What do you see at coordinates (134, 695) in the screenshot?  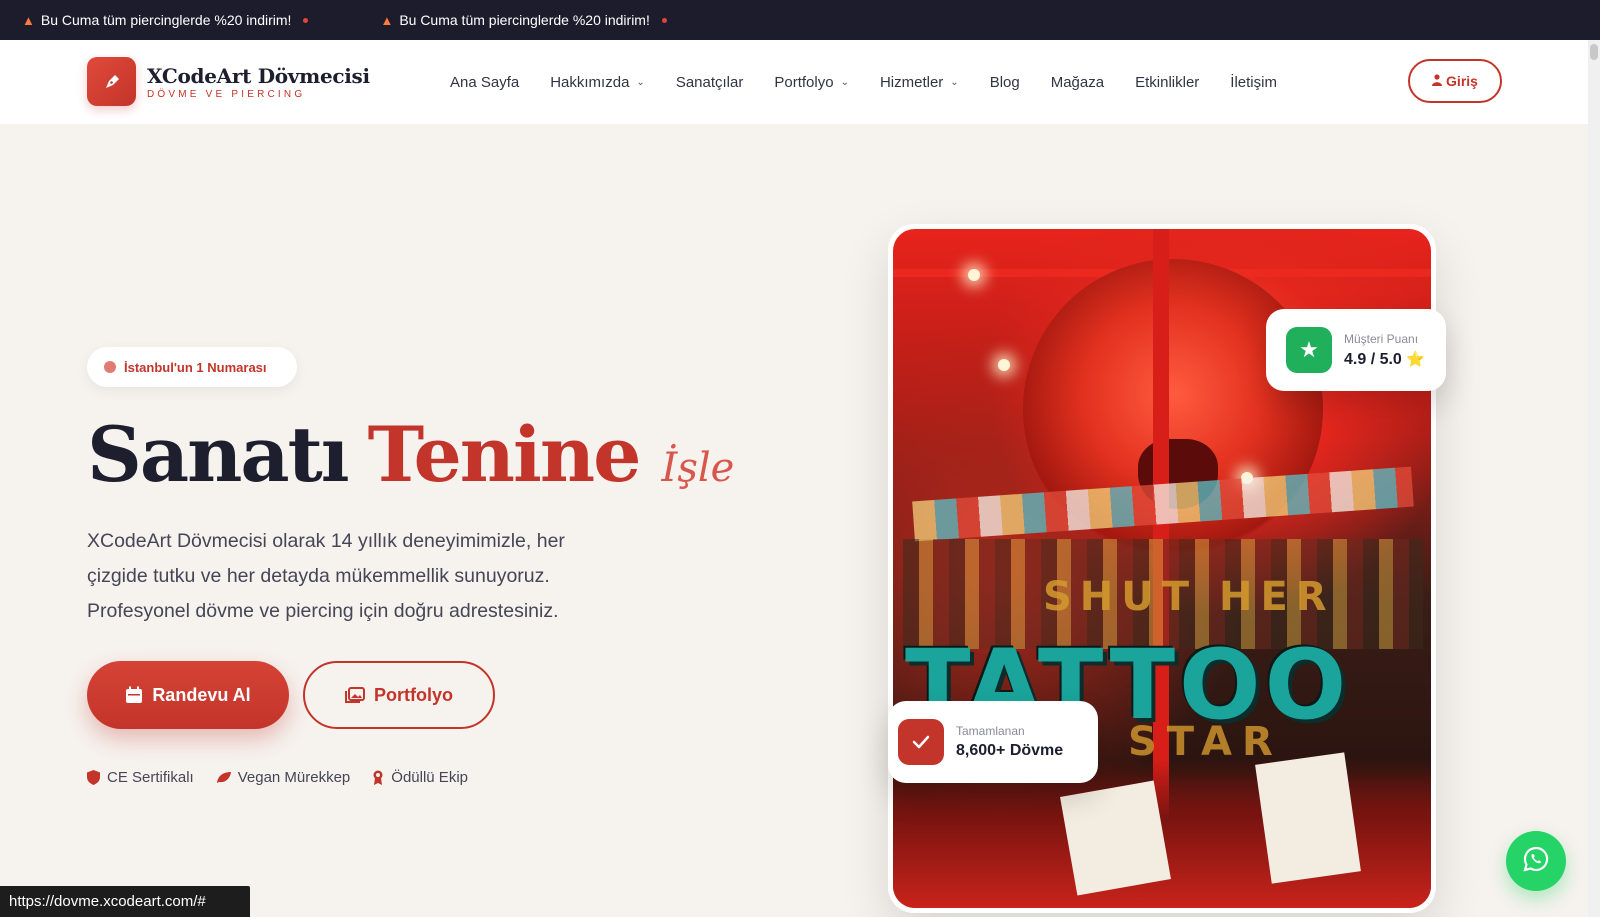 I see `calendar-icon` at bounding box center [134, 695].